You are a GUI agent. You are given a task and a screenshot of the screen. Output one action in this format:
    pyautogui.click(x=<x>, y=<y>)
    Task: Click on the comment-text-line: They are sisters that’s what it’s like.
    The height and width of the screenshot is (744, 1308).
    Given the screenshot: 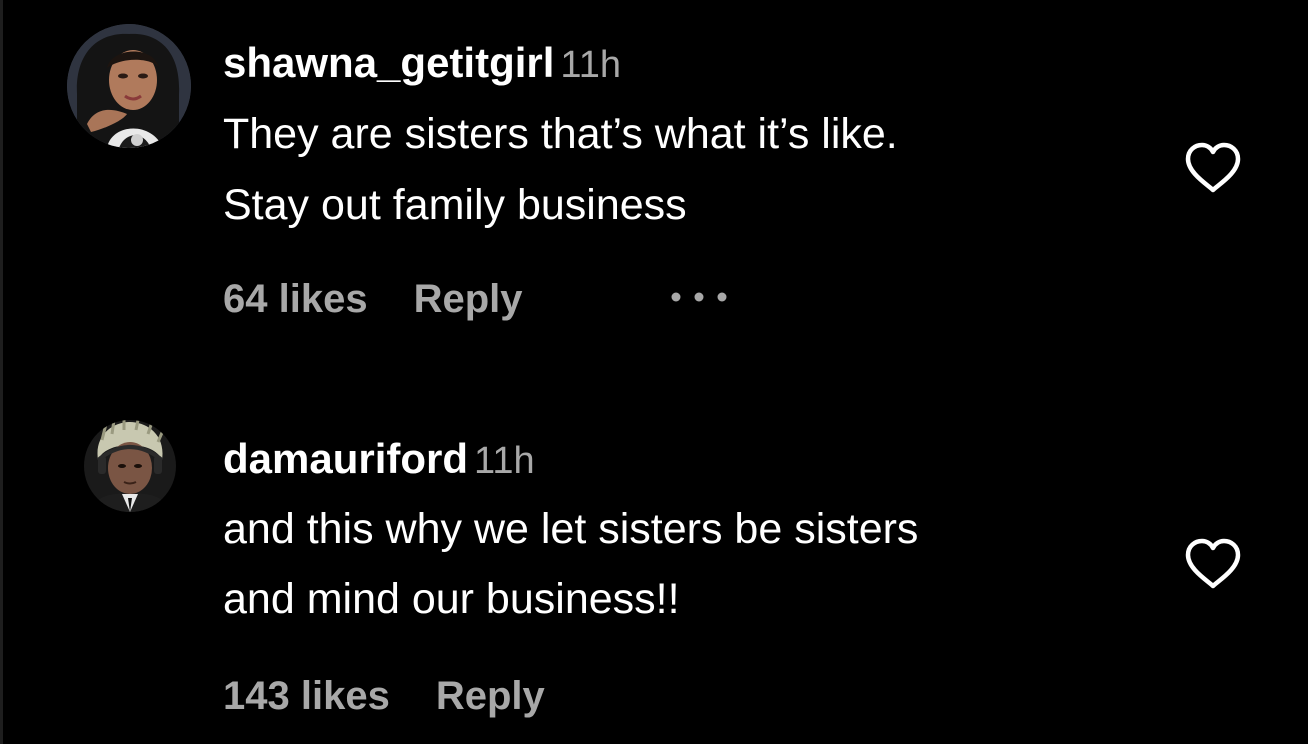 What is the action you would take?
    pyautogui.click(x=560, y=134)
    